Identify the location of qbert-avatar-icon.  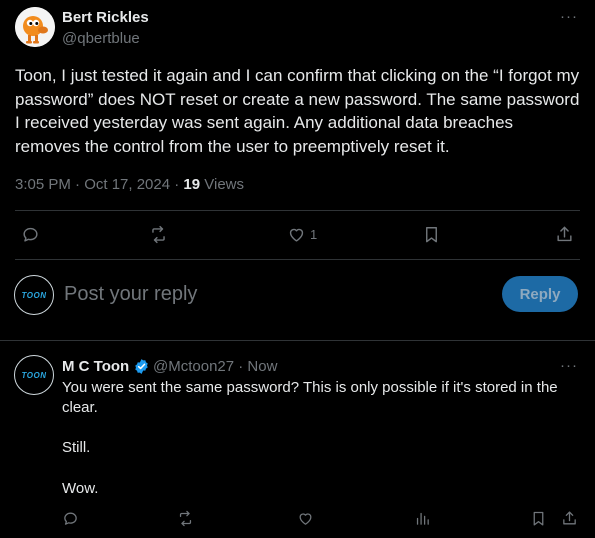
(35, 27).